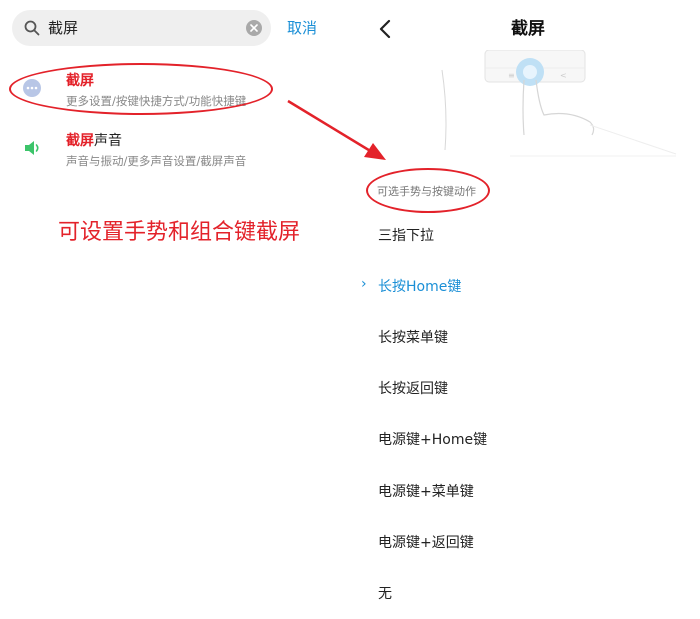 This screenshot has width=700, height=619. Describe the element at coordinates (420, 287) in the screenshot. I see `option-label: 长按Home键` at that location.